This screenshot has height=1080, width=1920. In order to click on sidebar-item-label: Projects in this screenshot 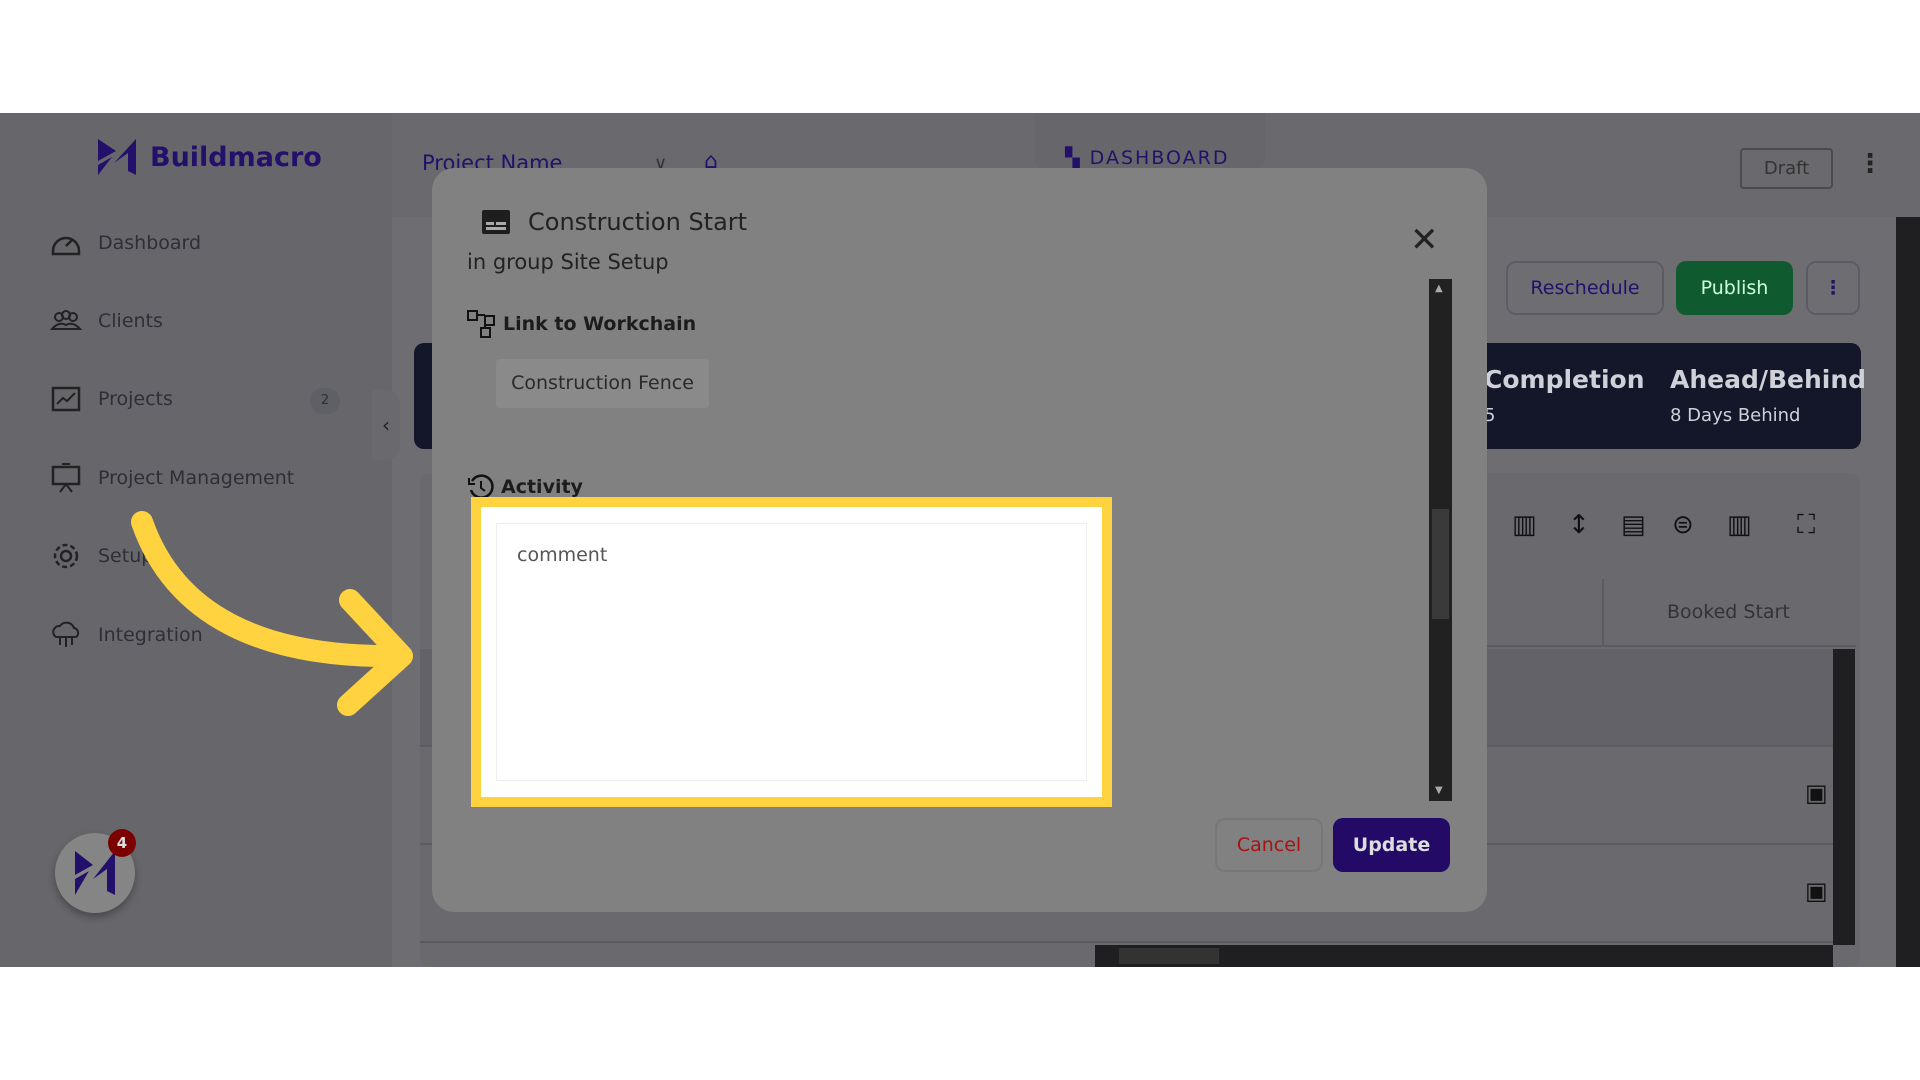, I will do `click(135, 399)`.